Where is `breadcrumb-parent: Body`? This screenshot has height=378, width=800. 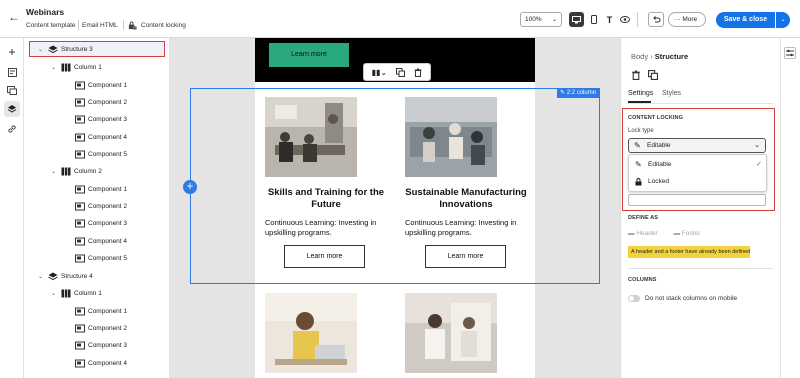 breadcrumb-parent: Body is located at coordinates (639, 56).